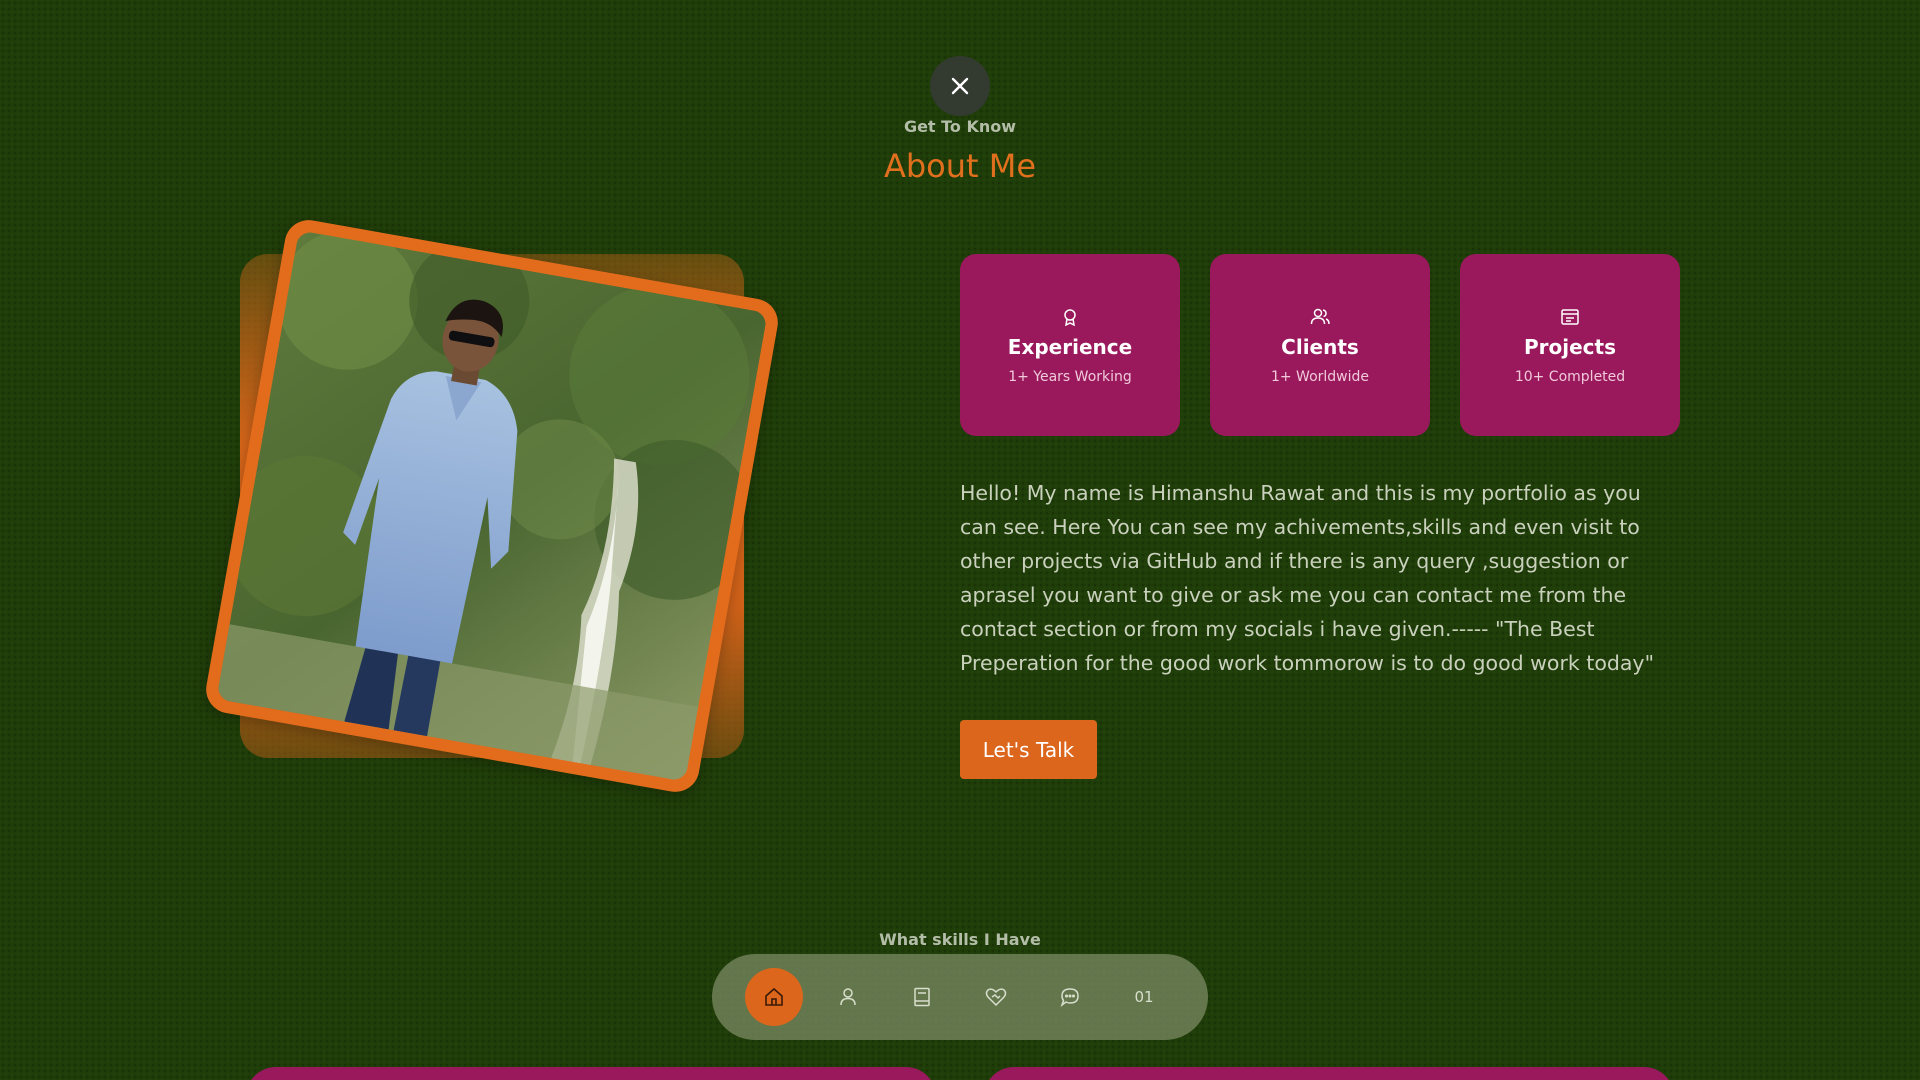 Image resolution: width=1920 pixels, height=1080 pixels. I want to click on home-icon, so click(774, 996).